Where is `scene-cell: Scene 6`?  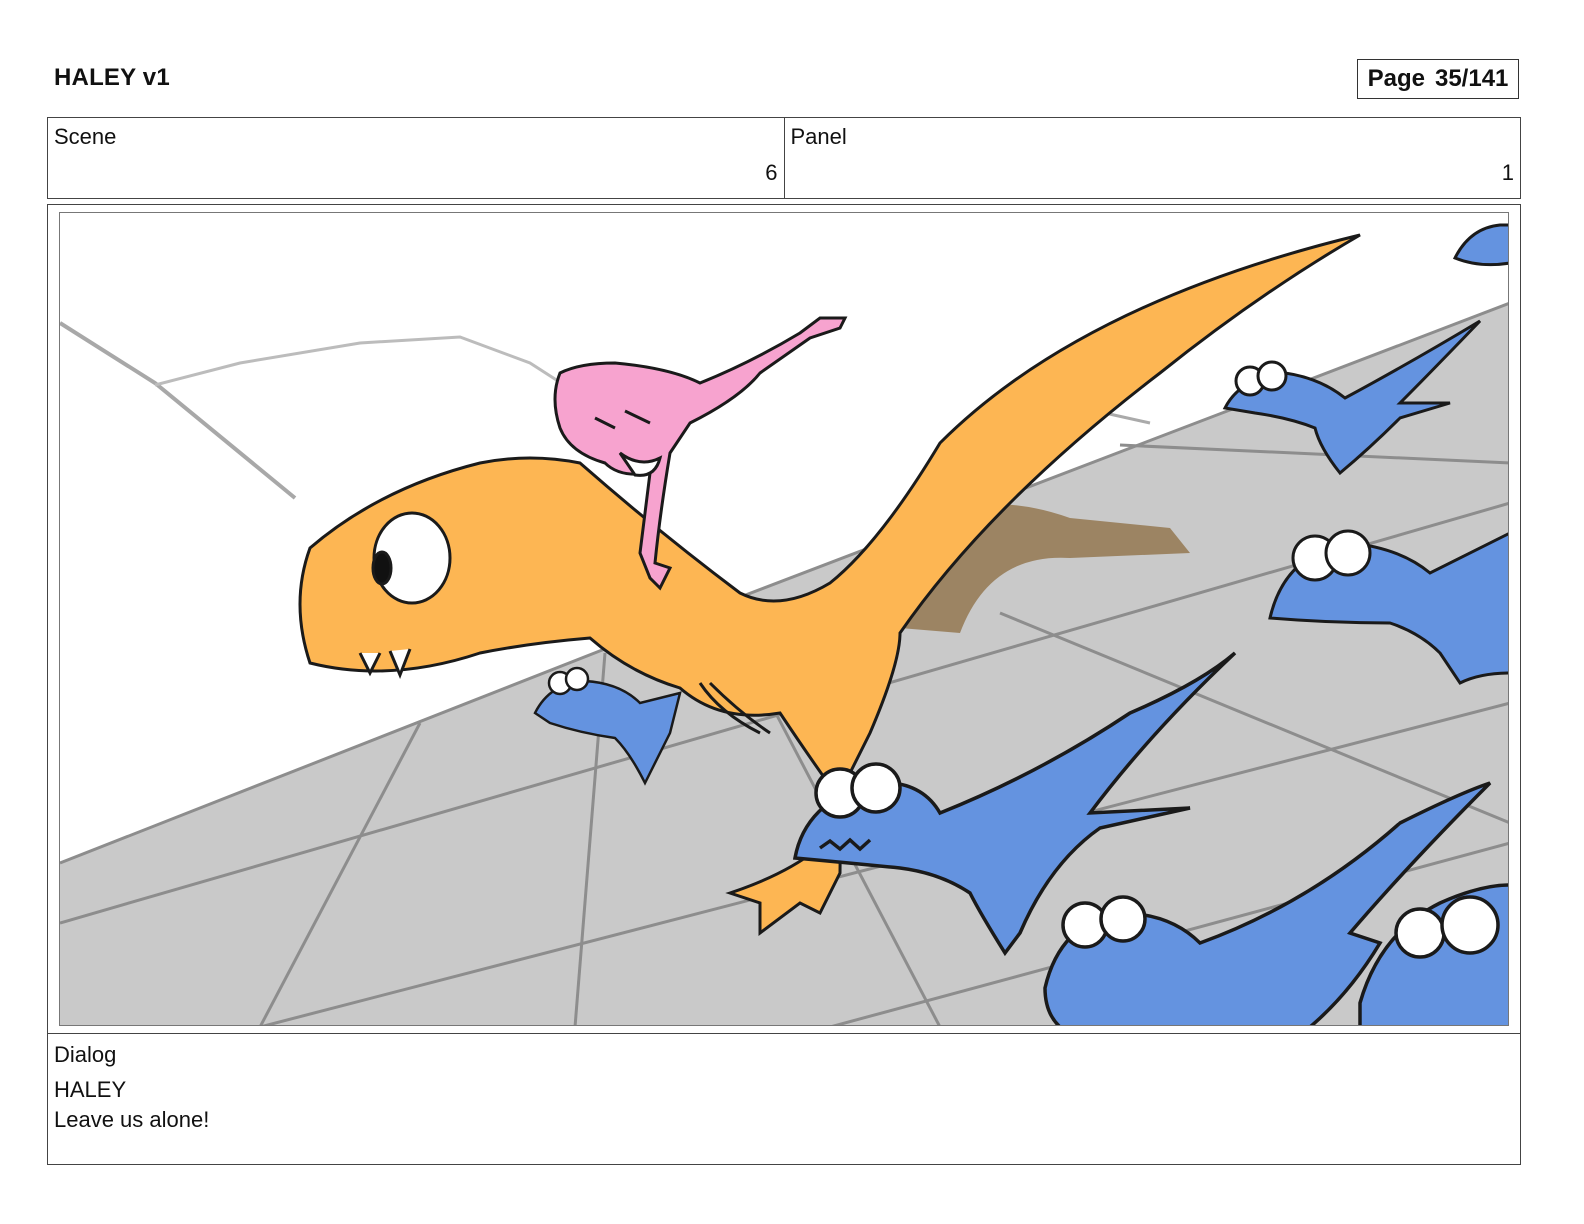
scene-cell: Scene 6 is located at coordinates (416, 158).